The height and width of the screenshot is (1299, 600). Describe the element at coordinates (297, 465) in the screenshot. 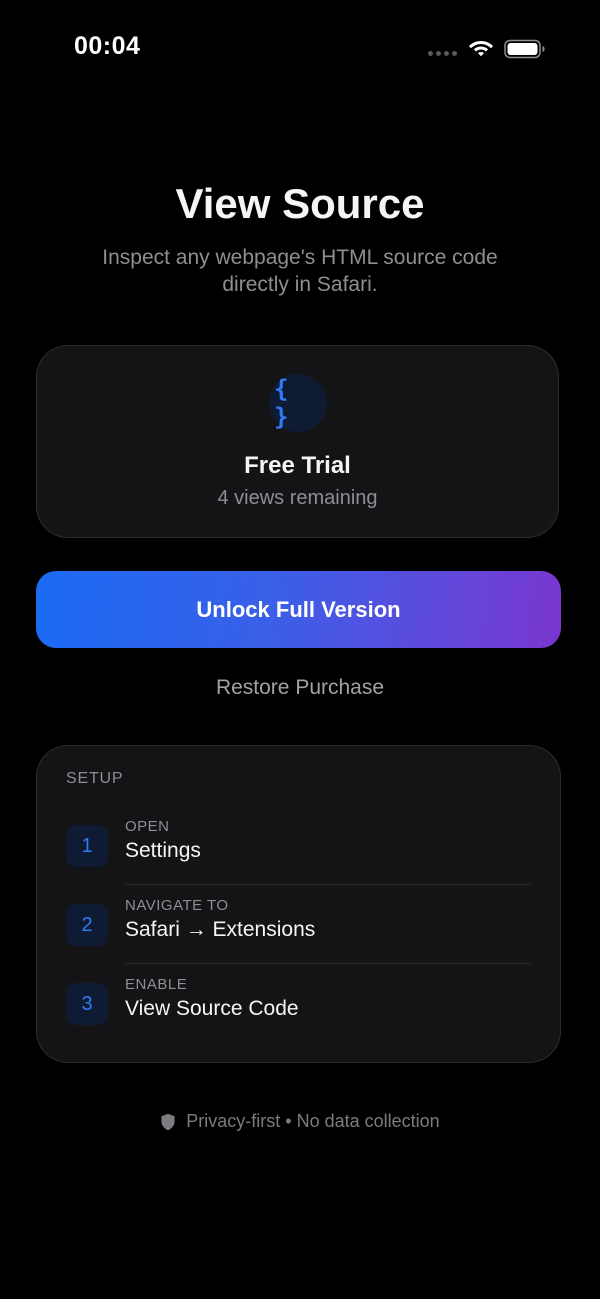

I see `trial-title: Free Trial` at that location.